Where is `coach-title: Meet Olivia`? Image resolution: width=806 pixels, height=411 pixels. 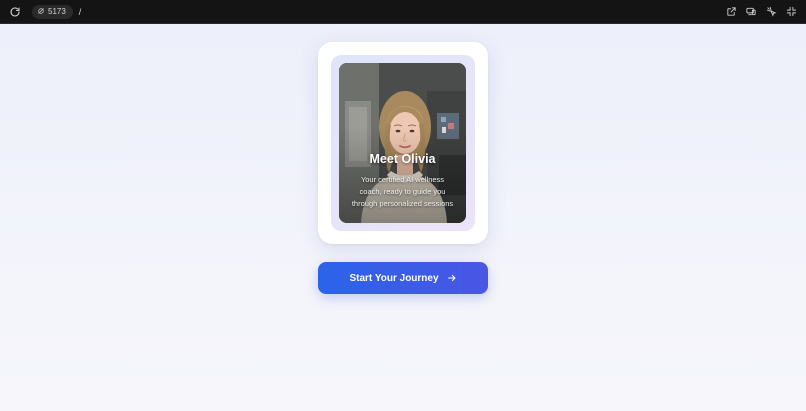
coach-title: Meet Olivia is located at coordinates (402, 159).